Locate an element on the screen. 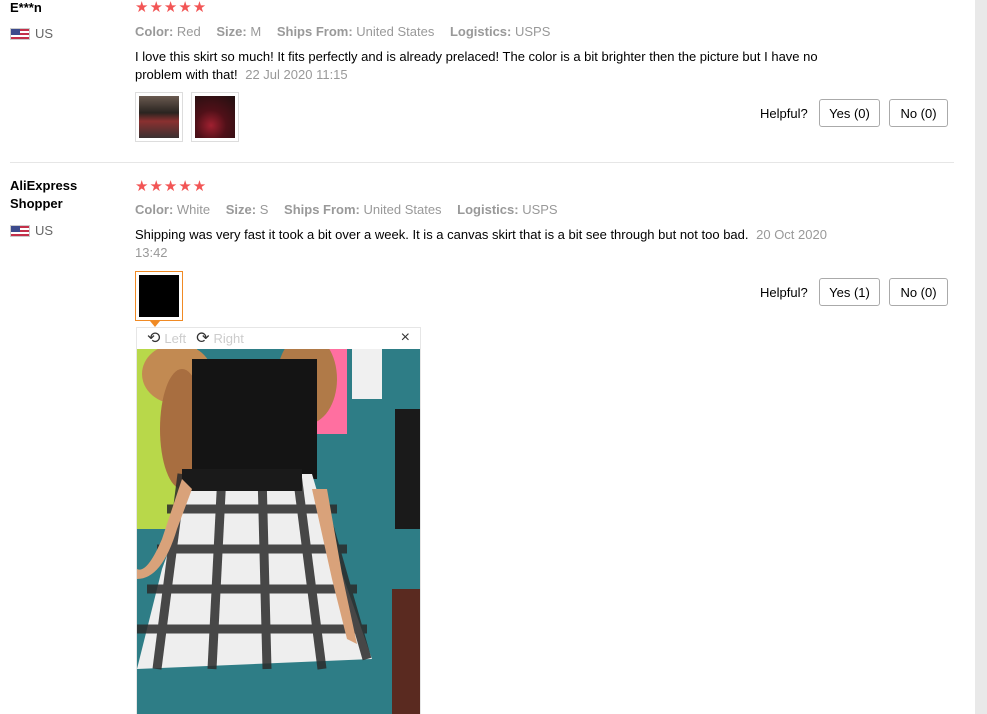 This screenshot has height=714, width=987. color-value: Red is located at coordinates (188, 31).